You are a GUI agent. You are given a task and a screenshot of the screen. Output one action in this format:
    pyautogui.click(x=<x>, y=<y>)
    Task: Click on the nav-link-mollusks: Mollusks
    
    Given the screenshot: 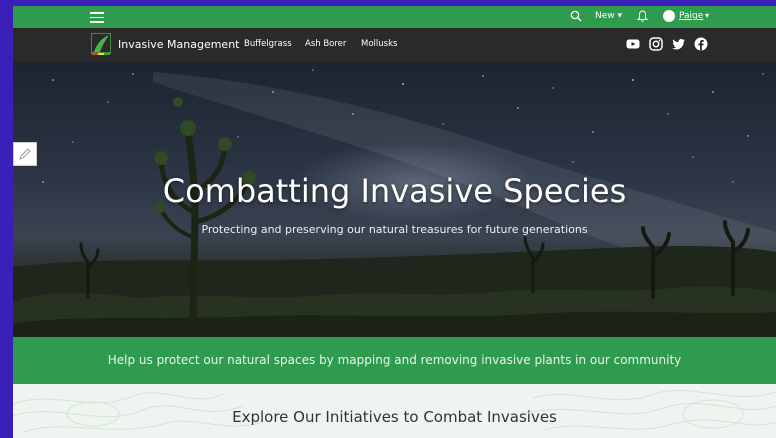 What is the action you would take?
    pyautogui.click(x=379, y=44)
    